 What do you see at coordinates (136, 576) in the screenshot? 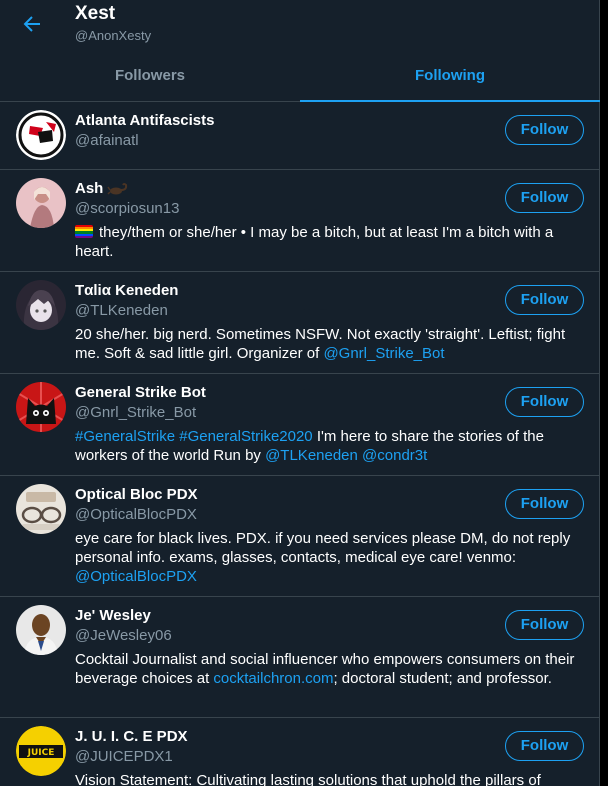
I see `bio-mention-link: @OpticalBlocPDX` at bounding box center [136, 576].